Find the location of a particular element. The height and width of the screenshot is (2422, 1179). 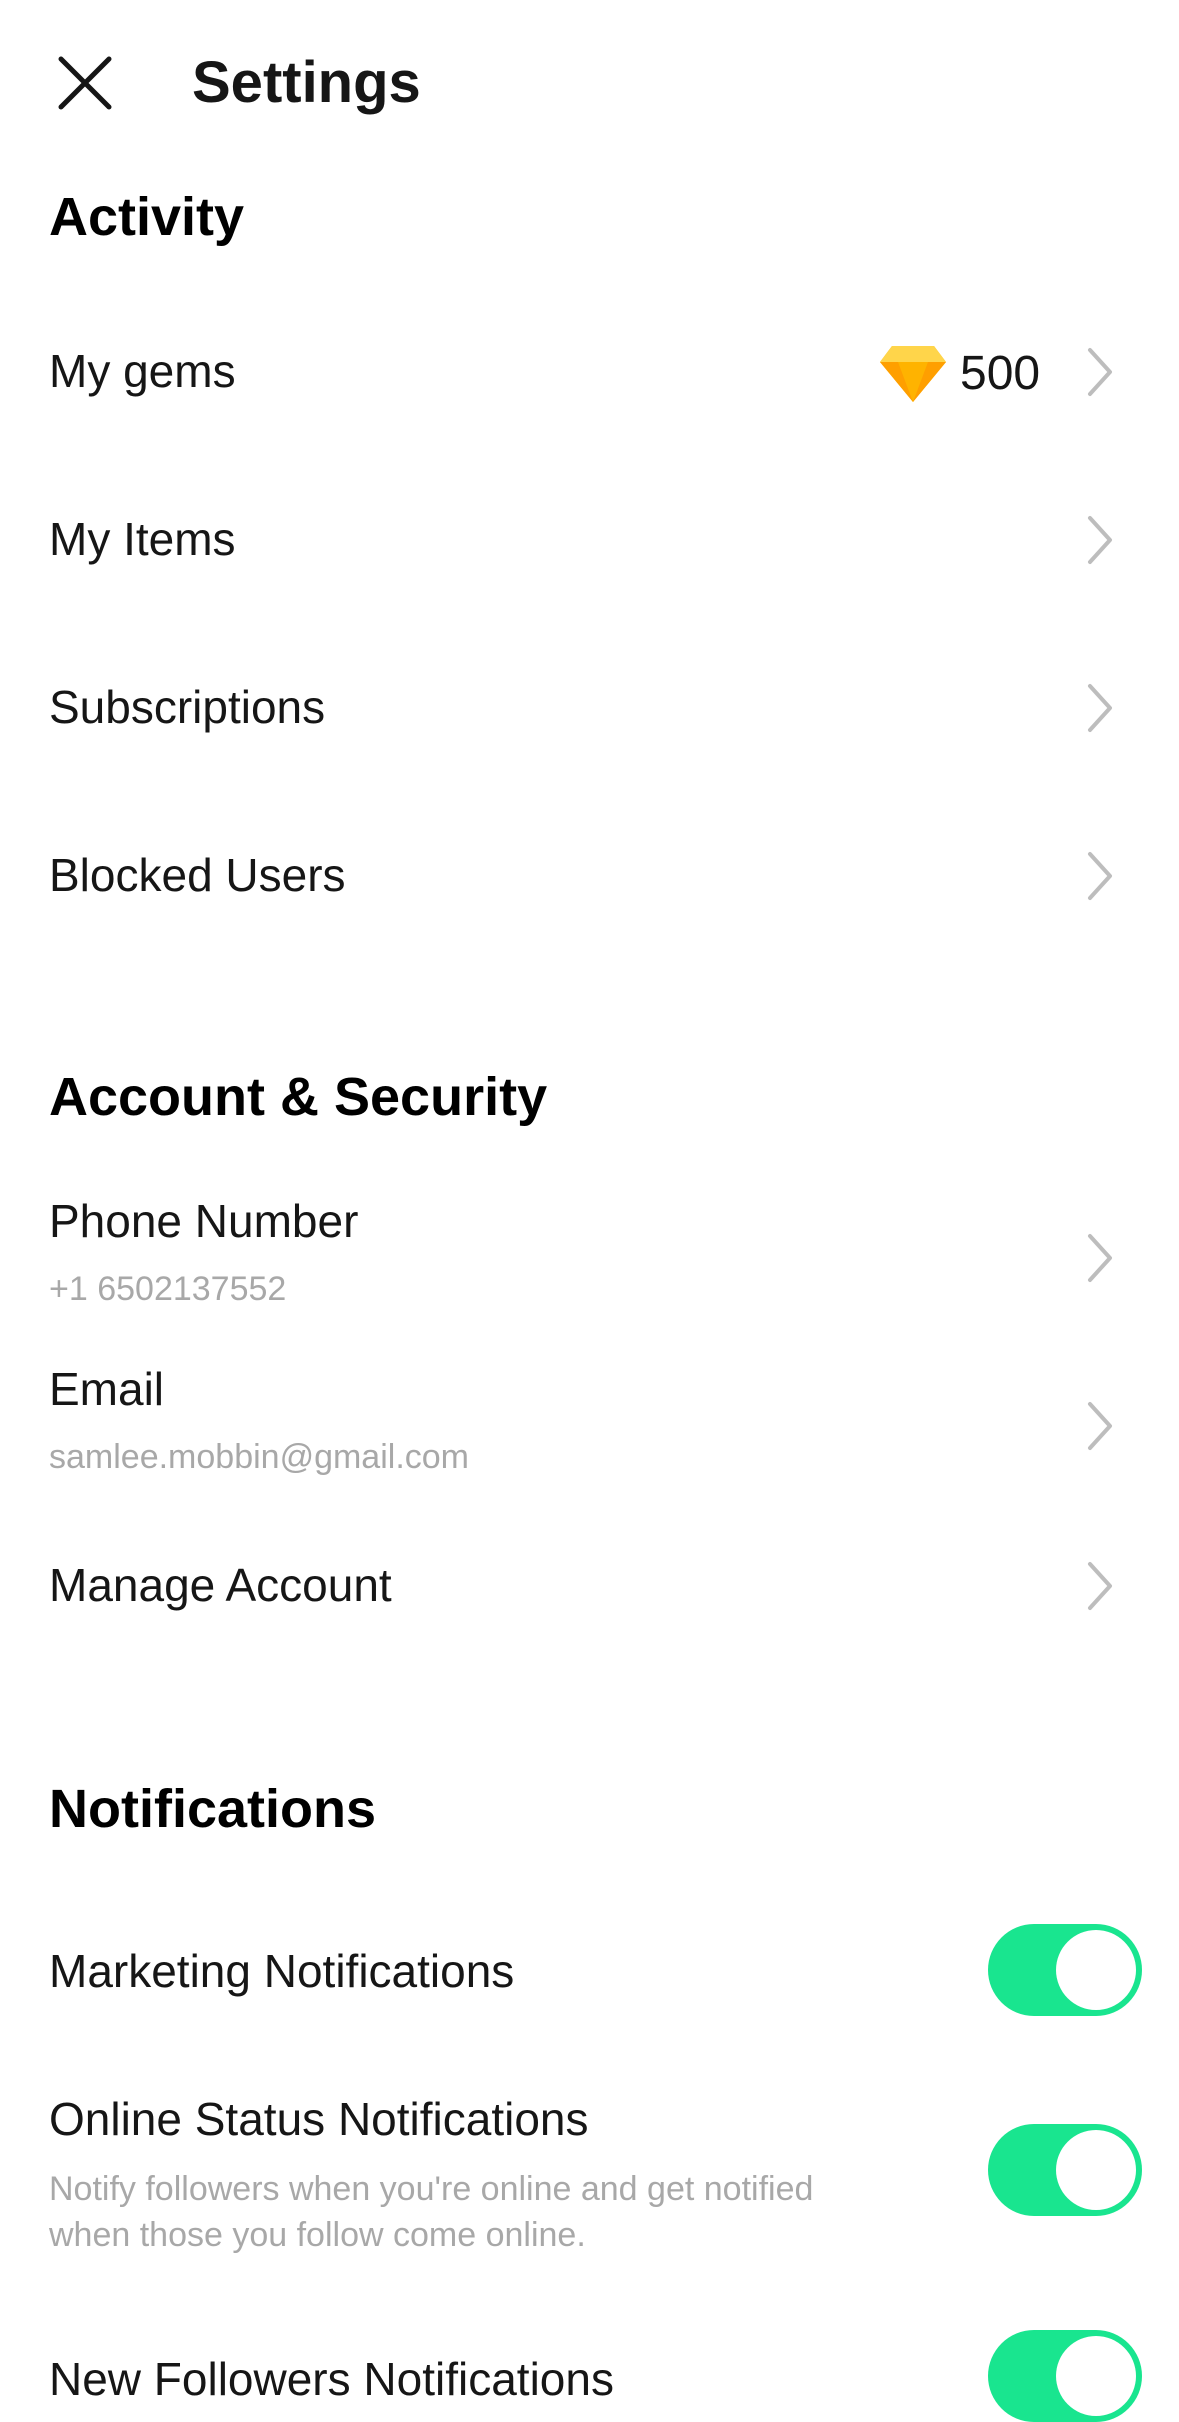

row-label: Blocked Users is located at coordinates (197, 875).